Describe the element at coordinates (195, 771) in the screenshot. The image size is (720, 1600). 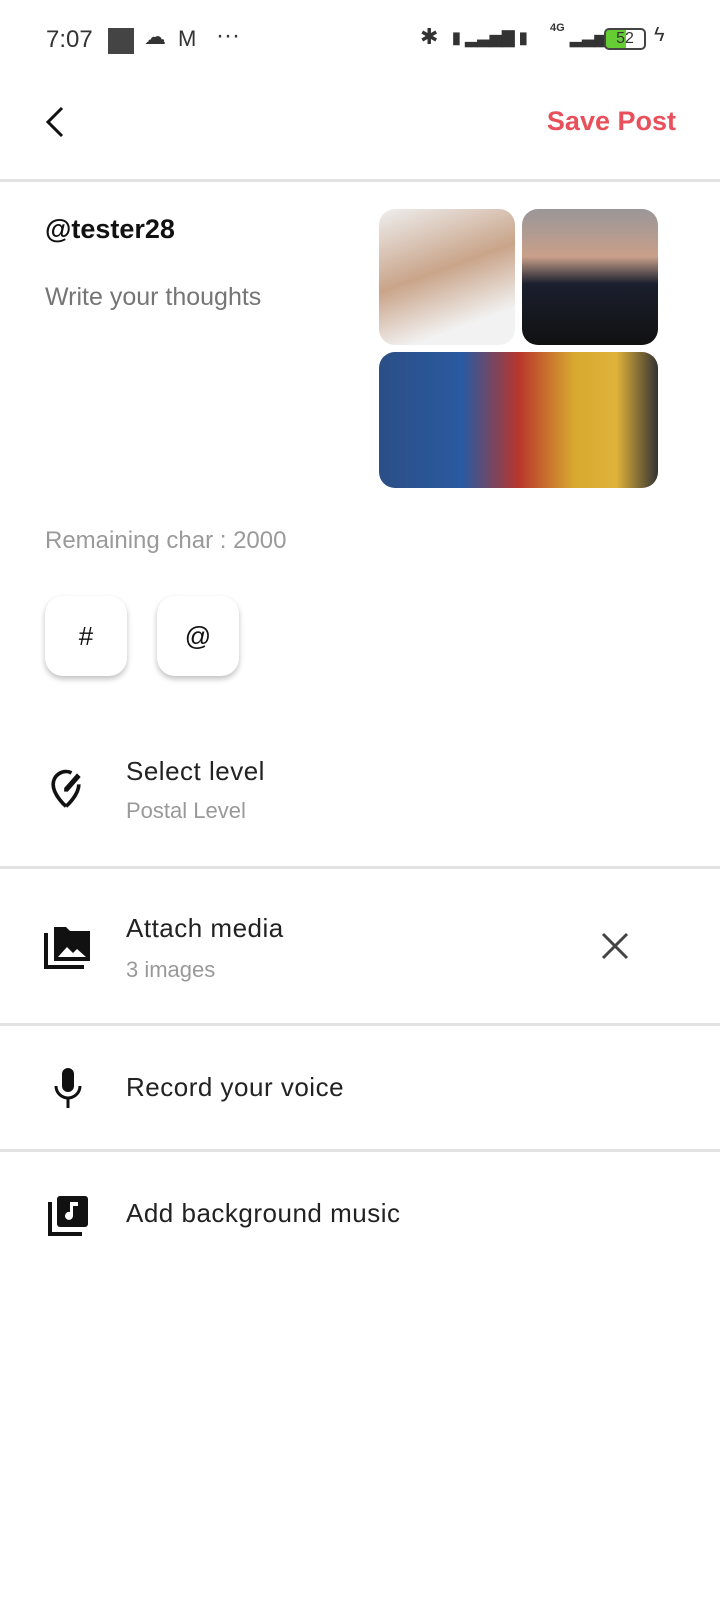
I see `select-level-title: Select level` at that location.